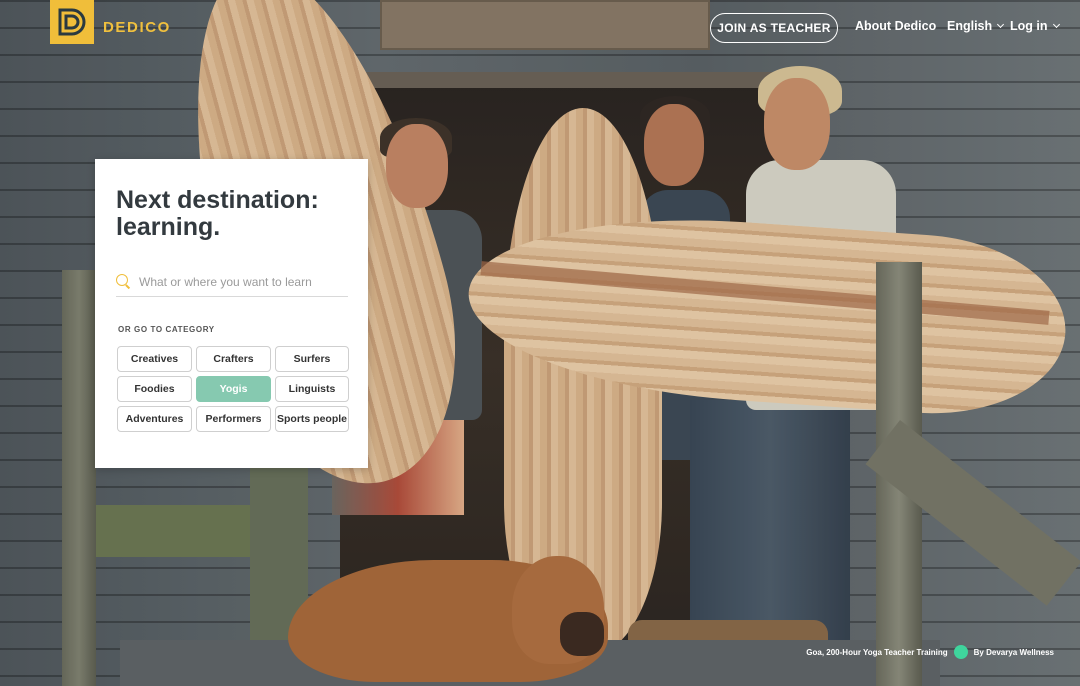  I want to click on caption-course: Goa, 200-Hour Yoga Teacher Training, so click(876, 652).